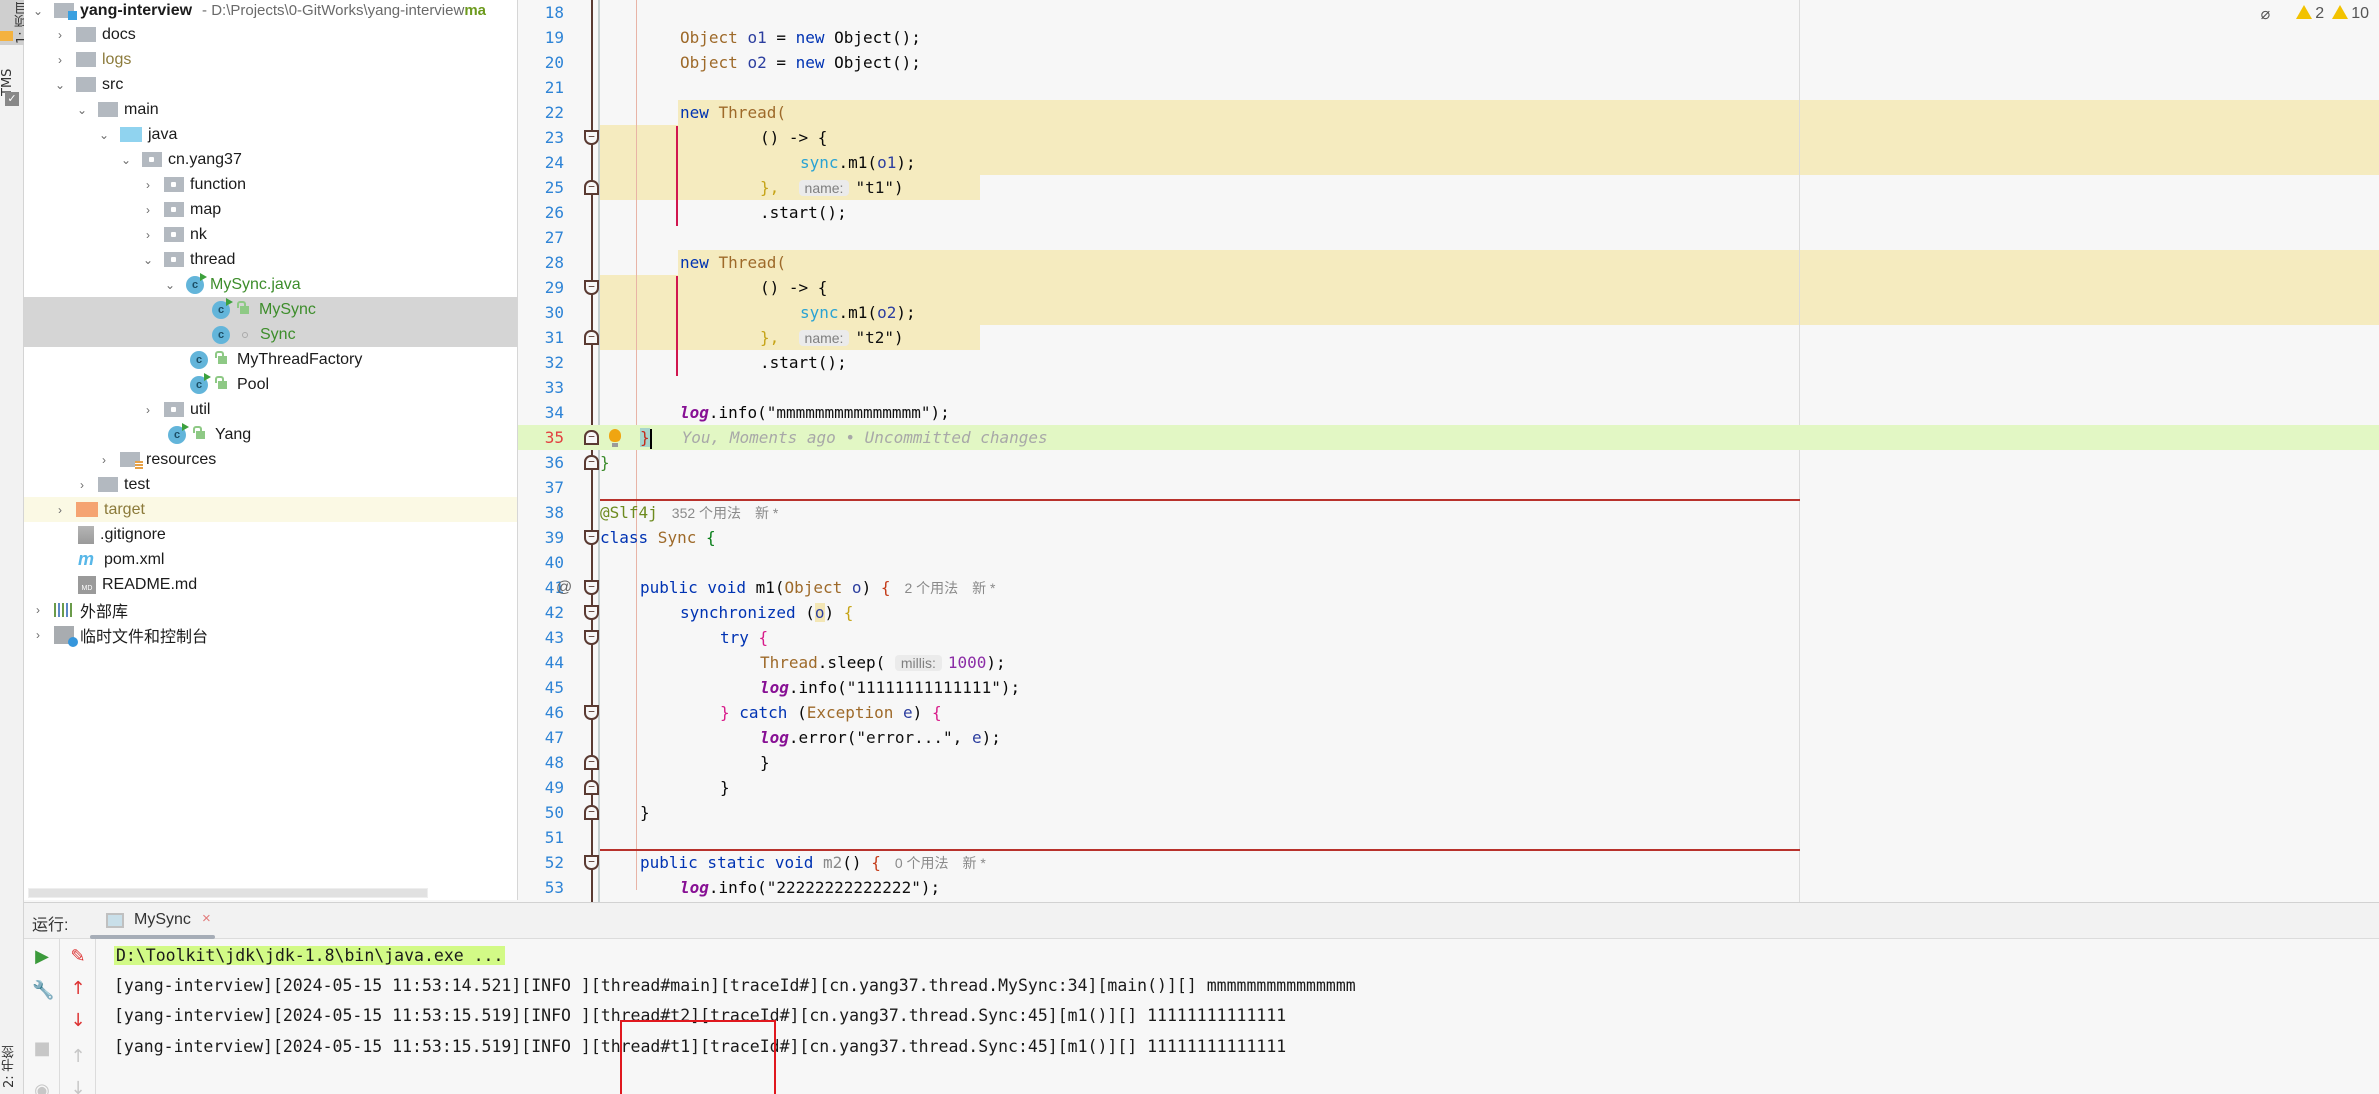 The image size is (2379, 1094). What do you see at coordinates (270, 259) in the screenshot?
I see `tree-item-thread: ⌄ thread` at bounding box center [270, 259].